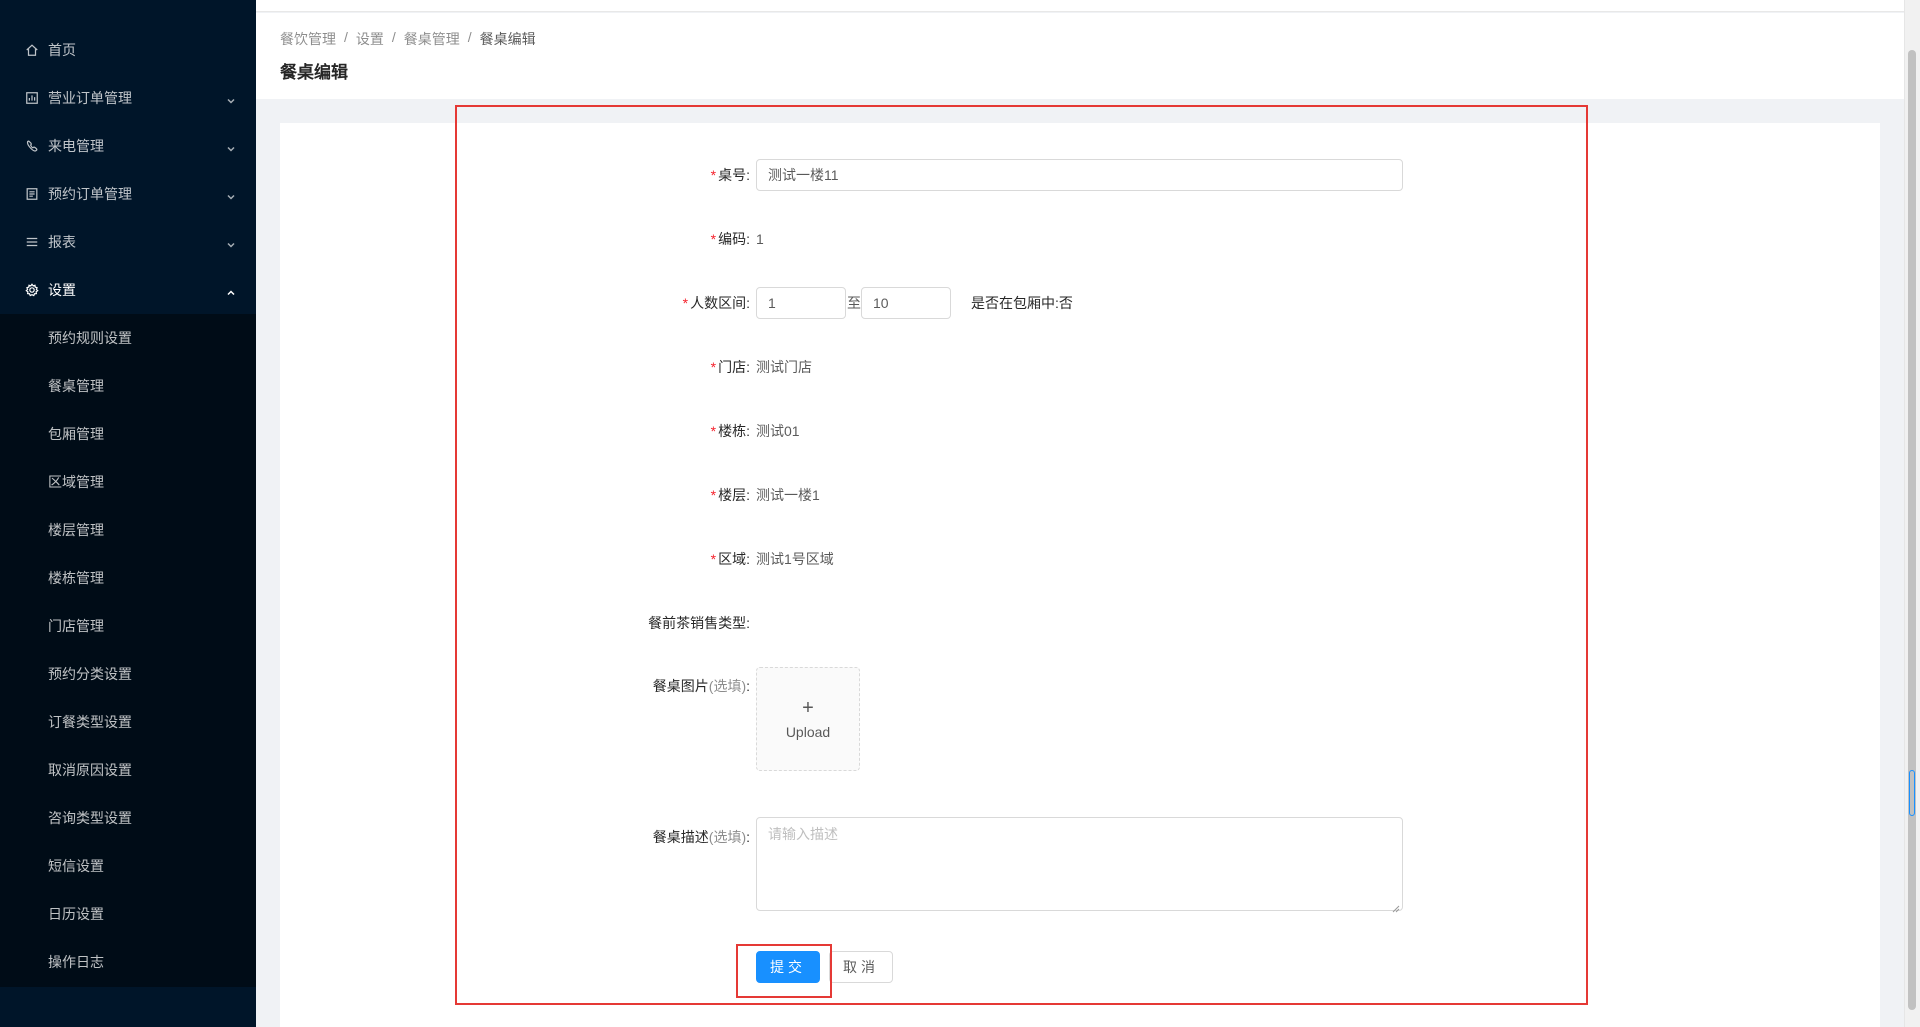  Describe the element at coordinates (128, 578) in the screenshot. I see `sidebar-subitem-buildings: 楼栋管理` at that location.